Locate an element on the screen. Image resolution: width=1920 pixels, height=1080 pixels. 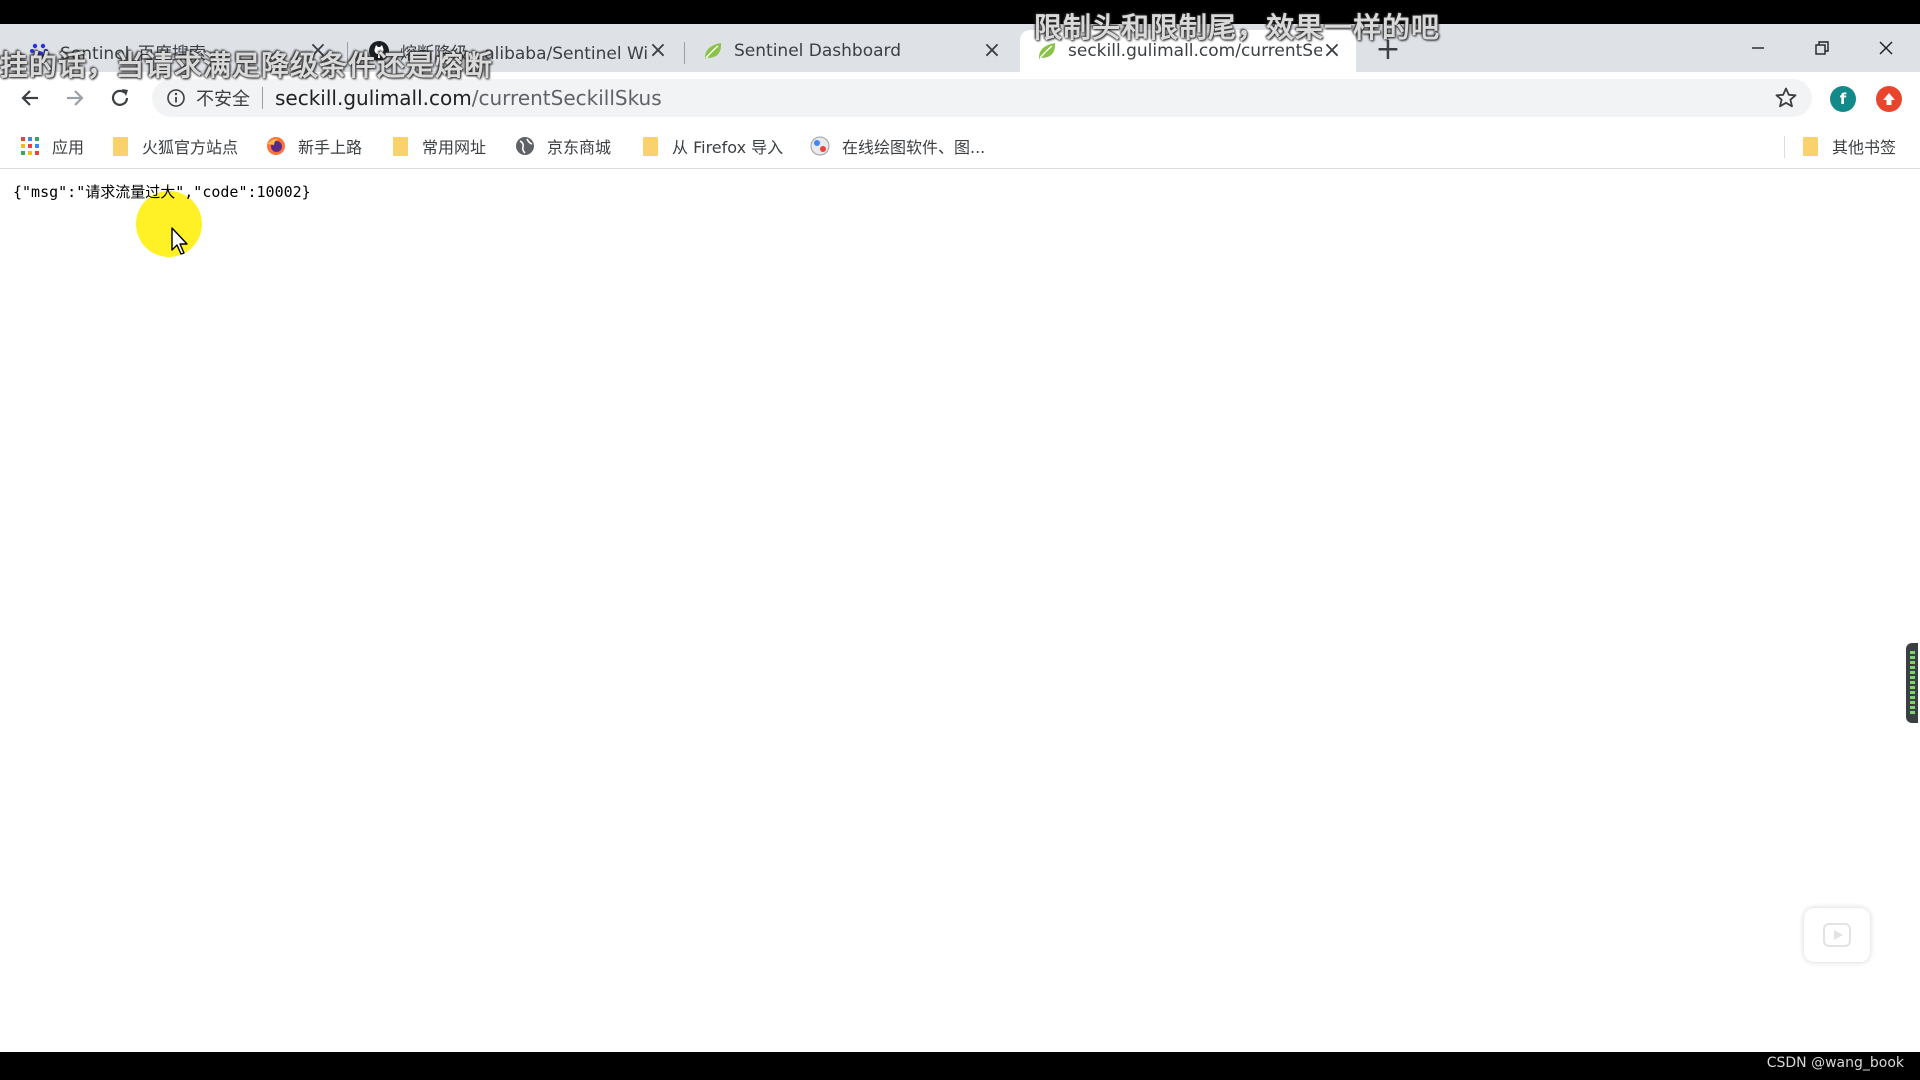
bookmark-label: 应用 is located at coordinates (68, 147).